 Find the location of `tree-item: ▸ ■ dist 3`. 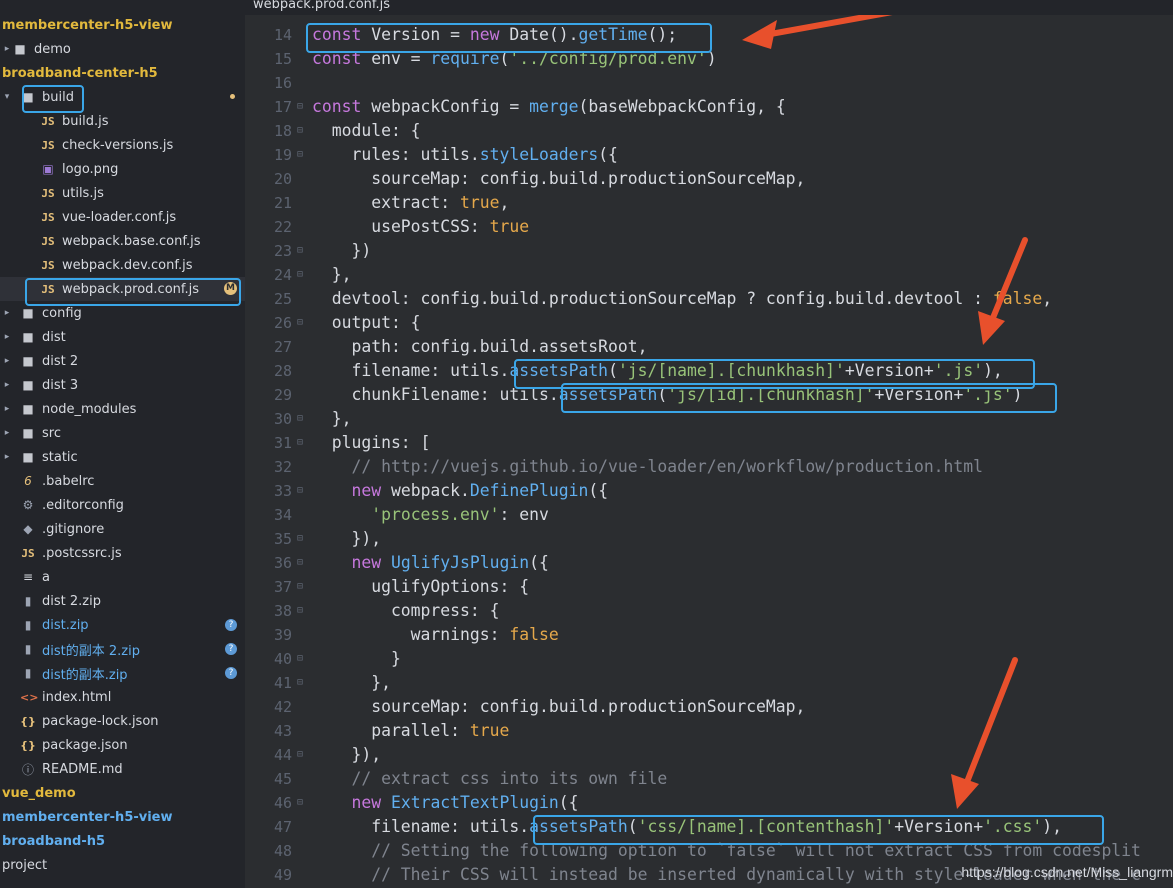

tree-item: ▸ ■ dist 3 is located at coordinates (122, 385).